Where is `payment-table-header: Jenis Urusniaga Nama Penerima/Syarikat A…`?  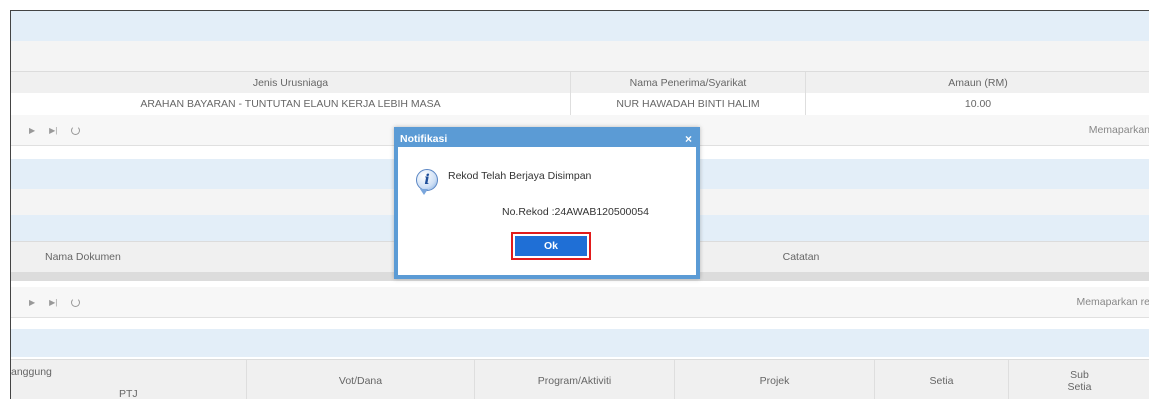
payment-table-header: Jenis Urusniaga Nama Penerima/Syarikat A… is located at coordinates (580, 83).